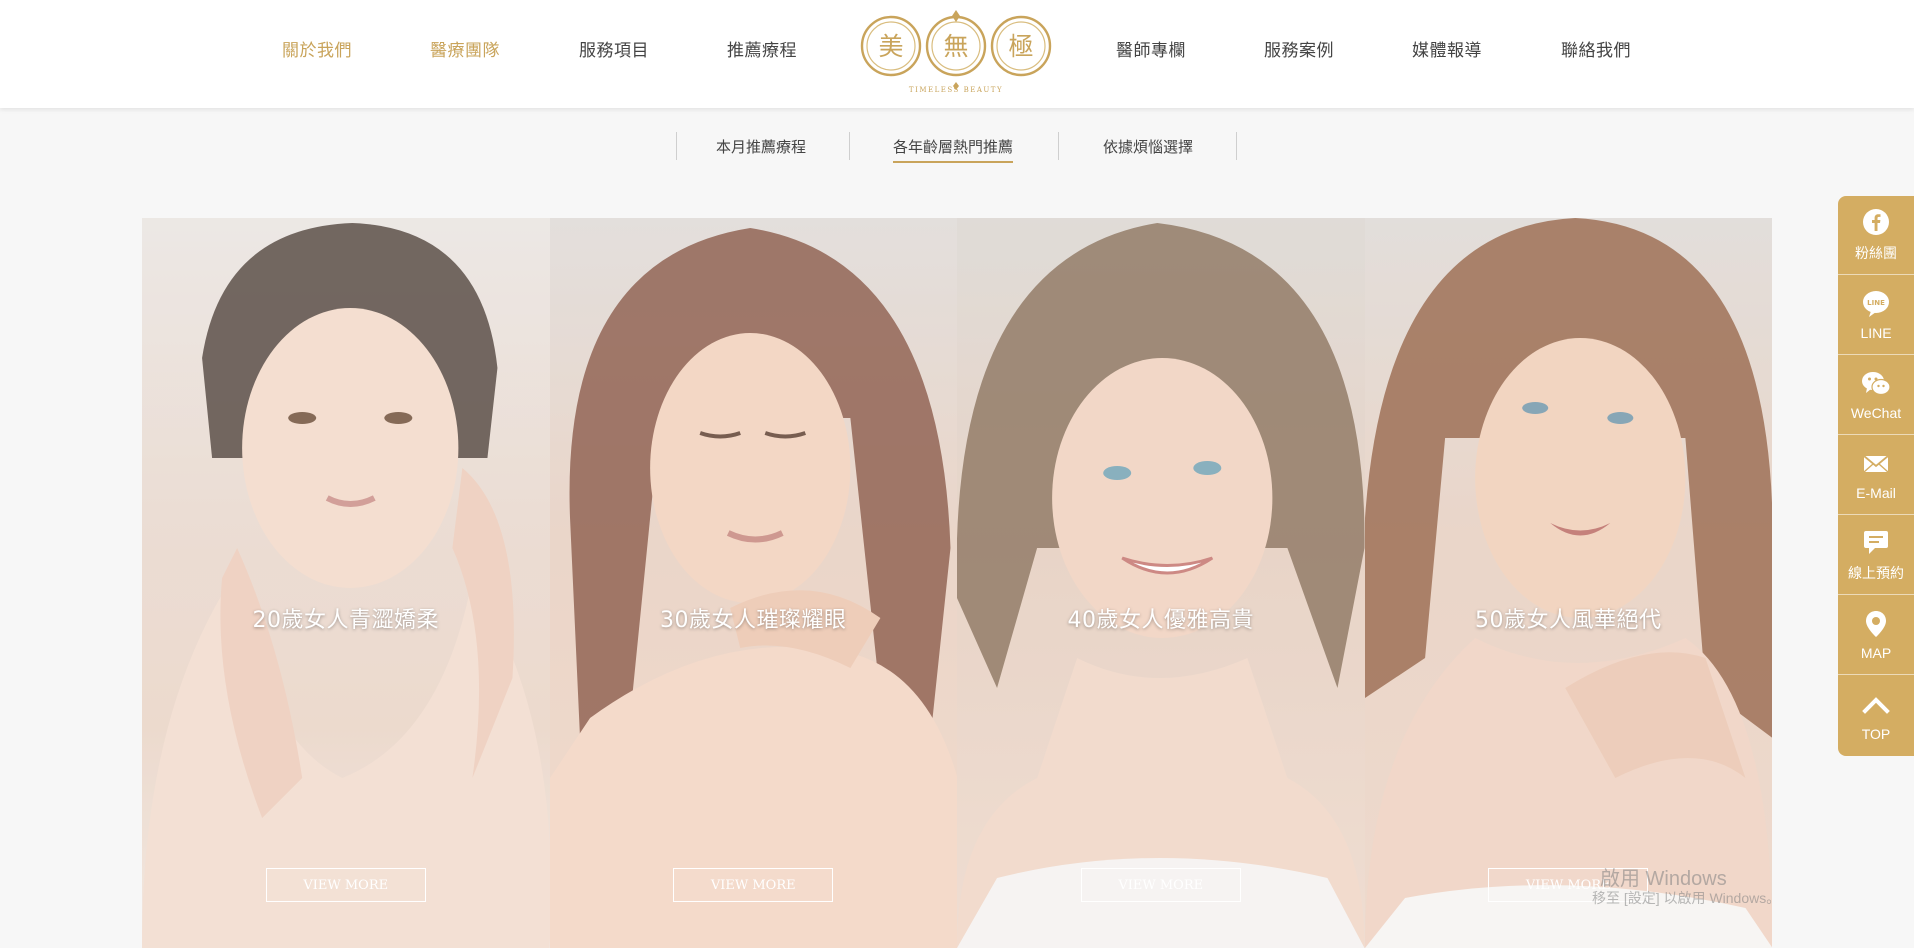 Image resolution: width=1914 pixels, height=948 pixels. I want to click on nav-cases: 服務案例, so click(1299, 48).